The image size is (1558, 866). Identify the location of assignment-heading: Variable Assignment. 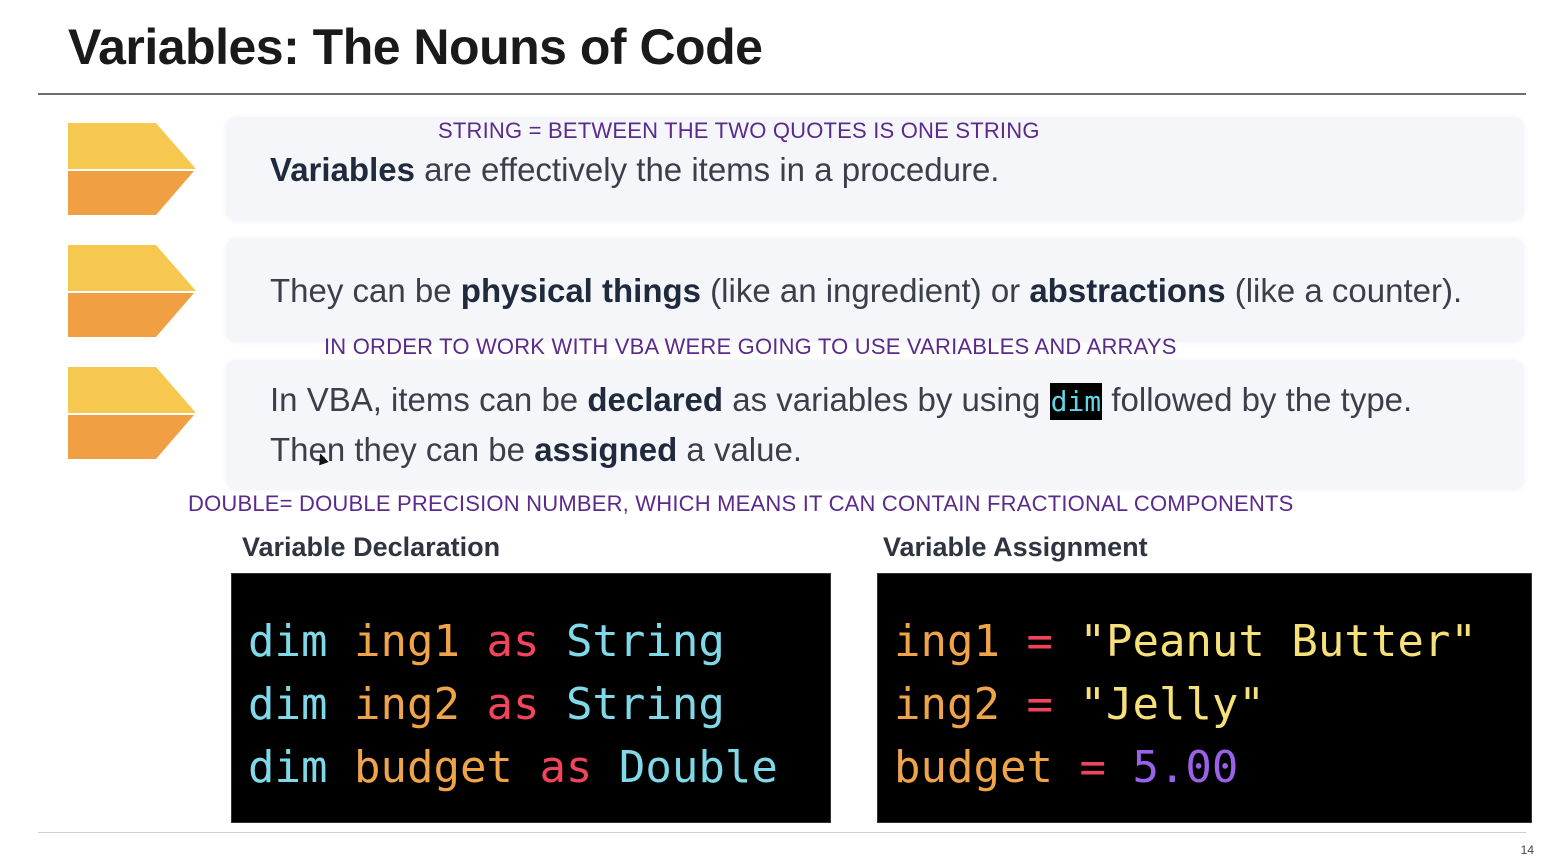
(1015, 547).